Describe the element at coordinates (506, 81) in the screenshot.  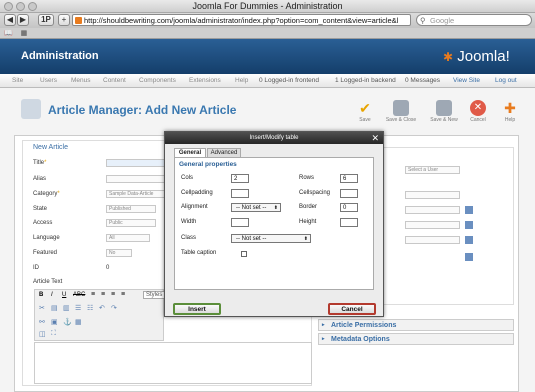
I see `logout-link: Log out` at that location.